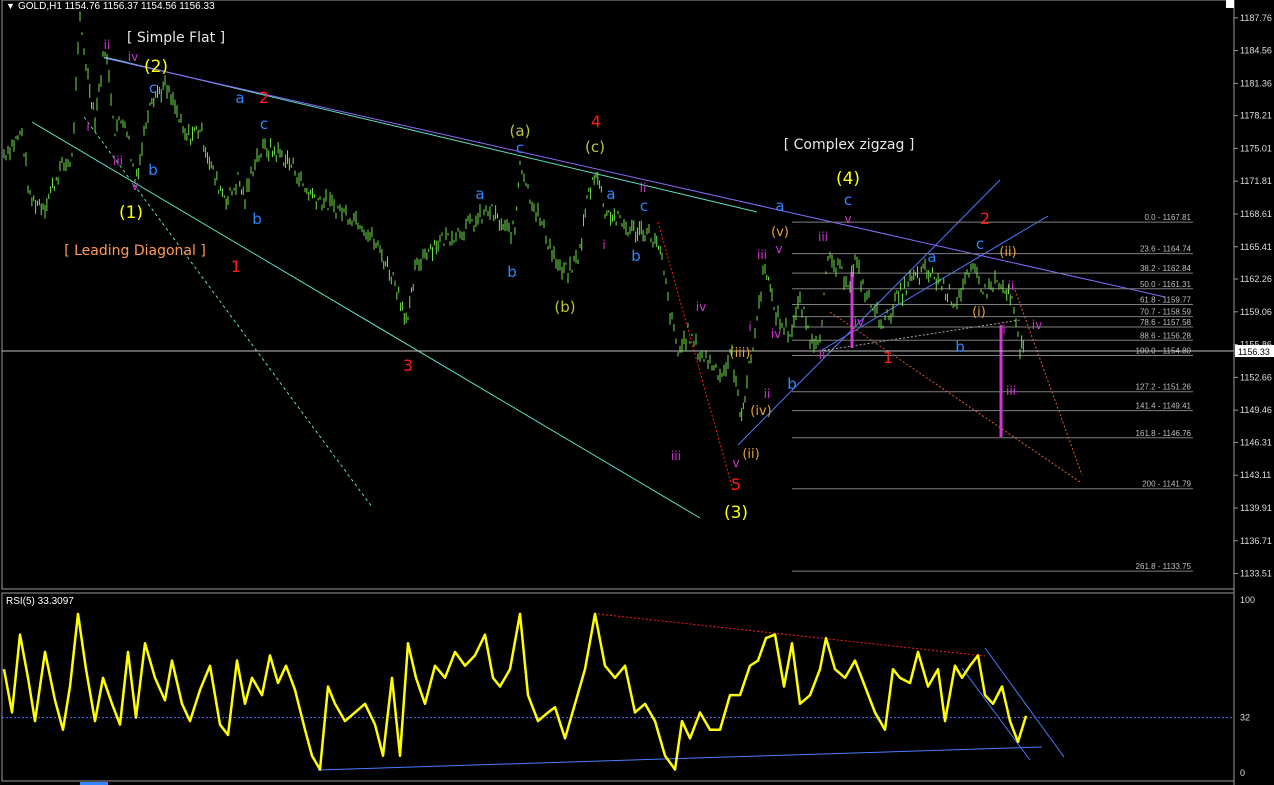  Describe the element at coordinates (1256, 410) in the screenshot. I see `price-tick-label: 1149.46` at that location.